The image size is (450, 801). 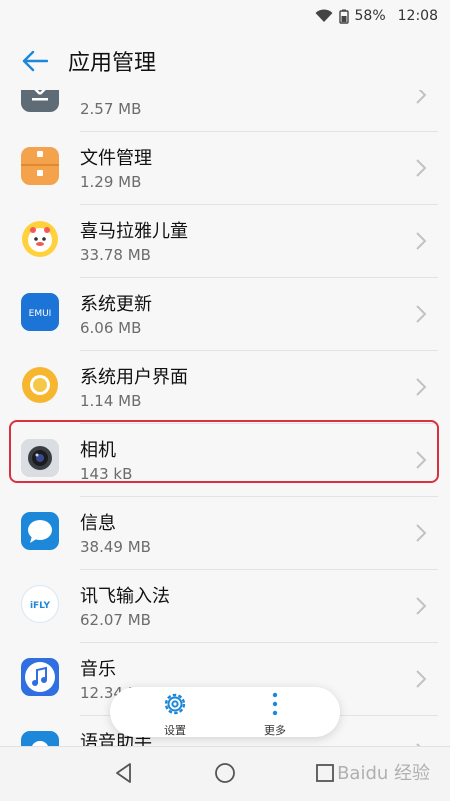 What do you see at coordinates (111, 109) in the screenshot?
I see `app-size: 2.57 MB` at bounding box center [111, 109].